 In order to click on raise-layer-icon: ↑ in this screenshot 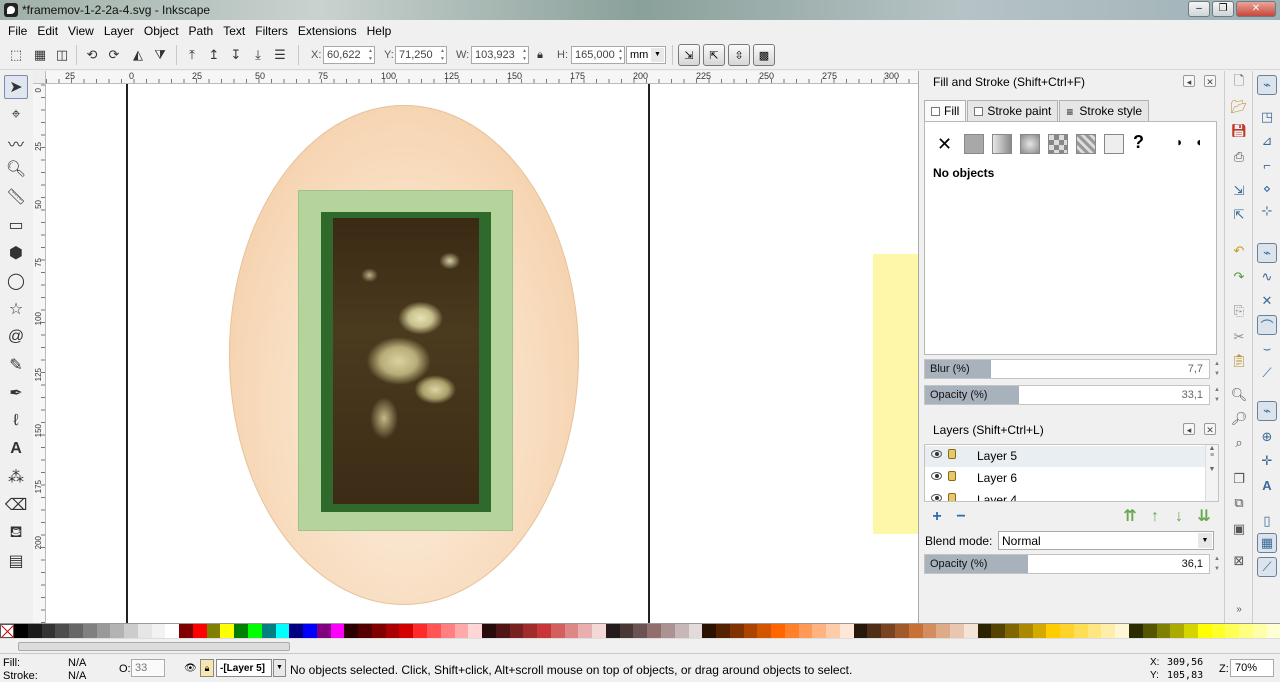, I will do `click(1155, 517)`.